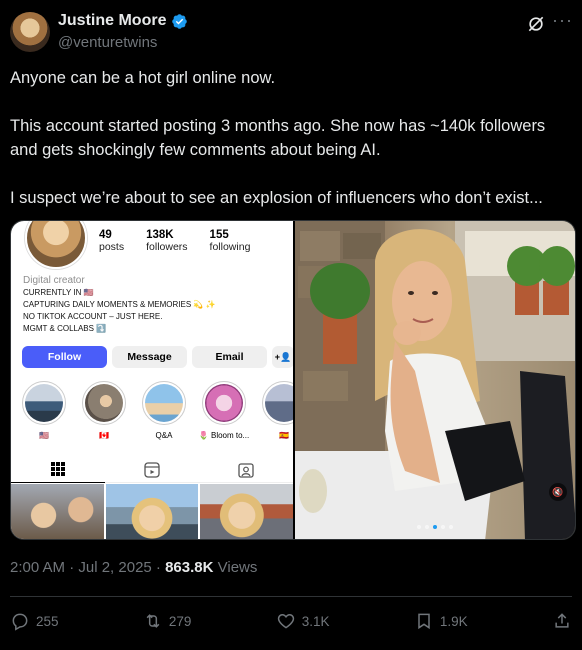 This screenshot has height=650, width=582. Describe the element at coordinates (167, 247) in the screenshot. I see `ig-stat-label: followers` at that location.